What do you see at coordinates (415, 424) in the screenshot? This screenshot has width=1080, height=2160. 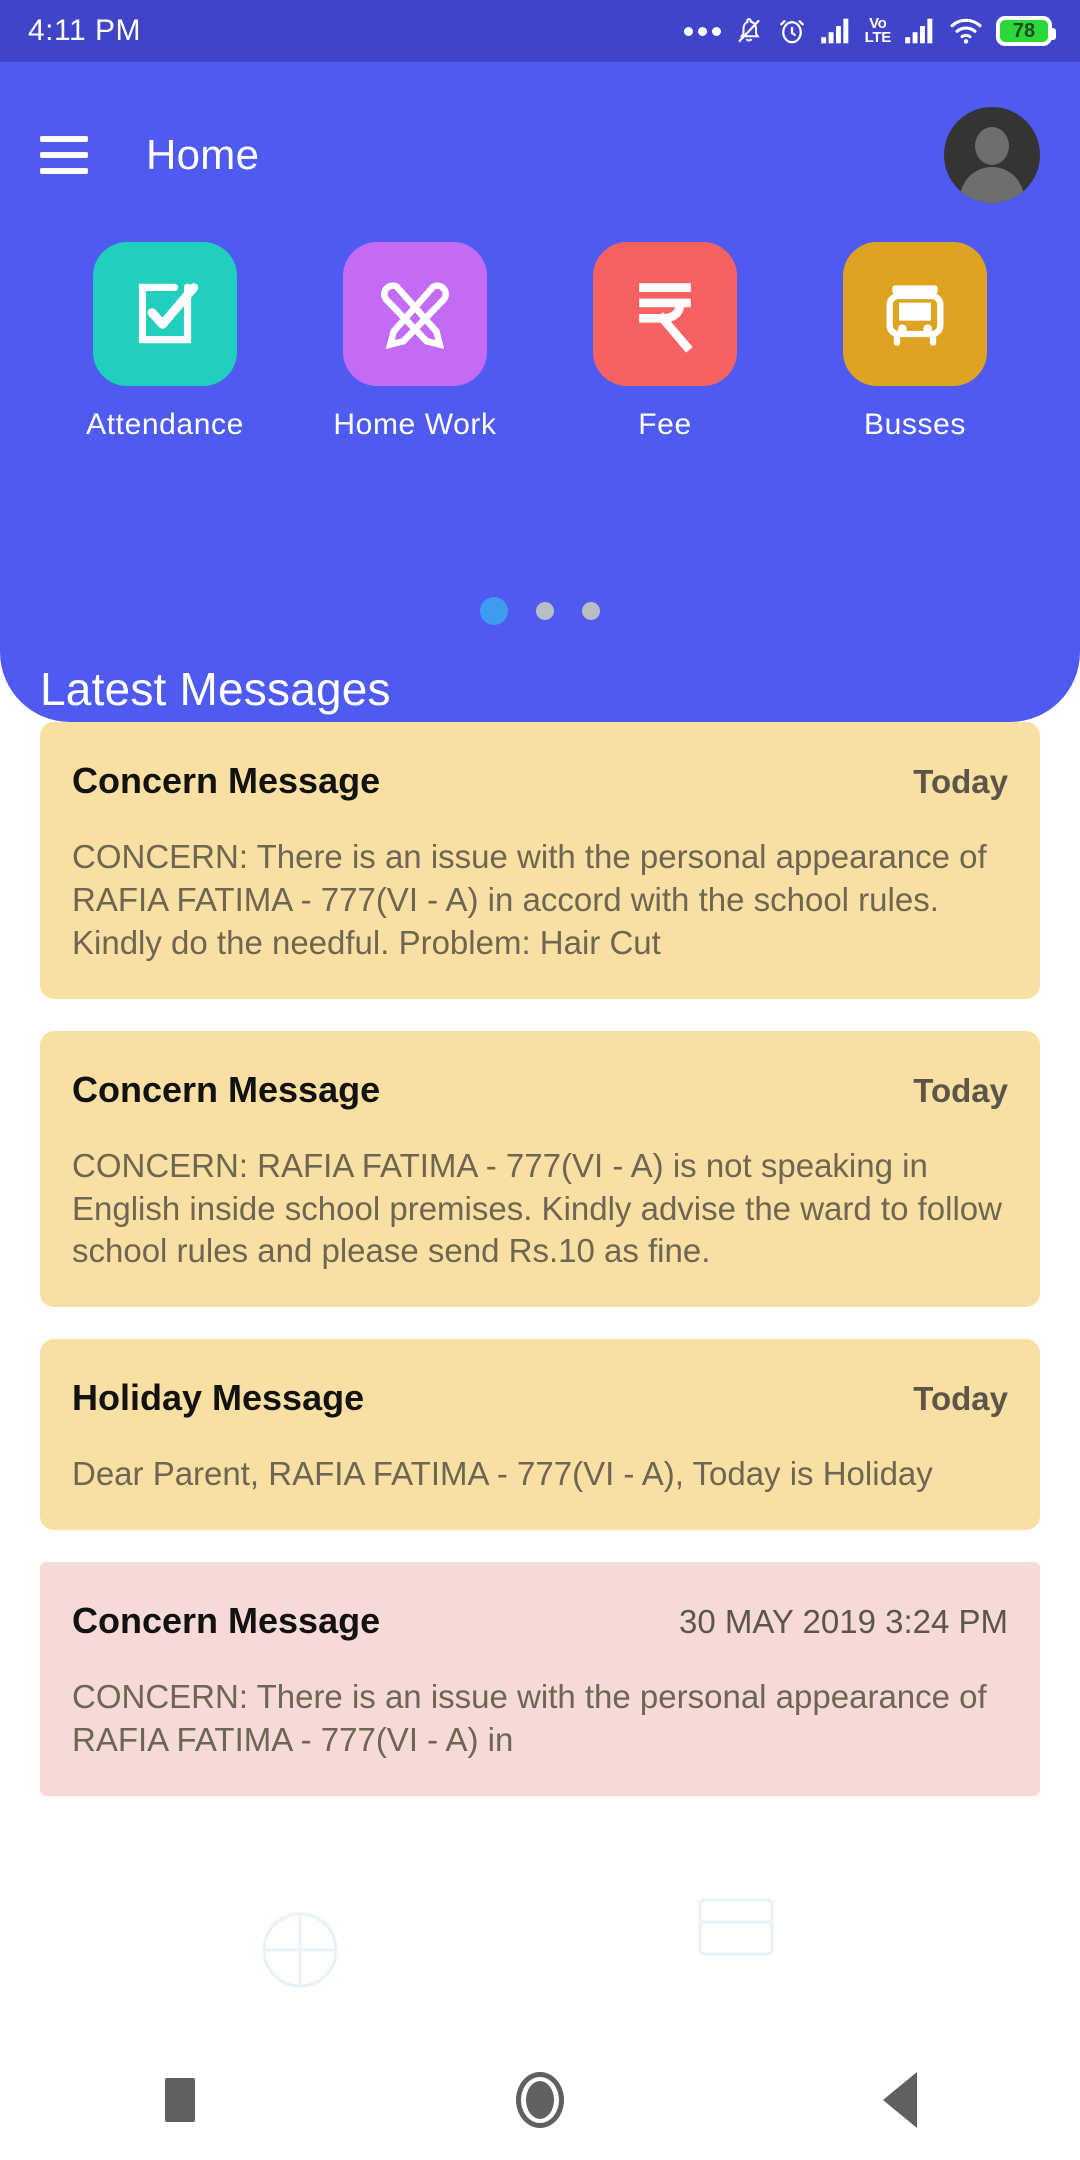 I see `tile-home-work-label: Home Work` at bounding box center [415, 424].